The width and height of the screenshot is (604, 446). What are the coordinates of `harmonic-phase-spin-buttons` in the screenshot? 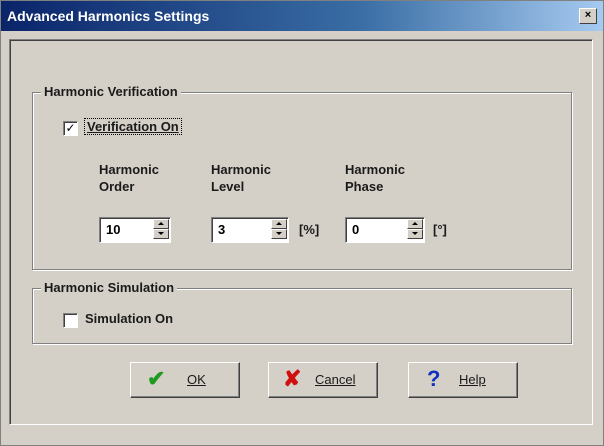 It's located at (415, 229).